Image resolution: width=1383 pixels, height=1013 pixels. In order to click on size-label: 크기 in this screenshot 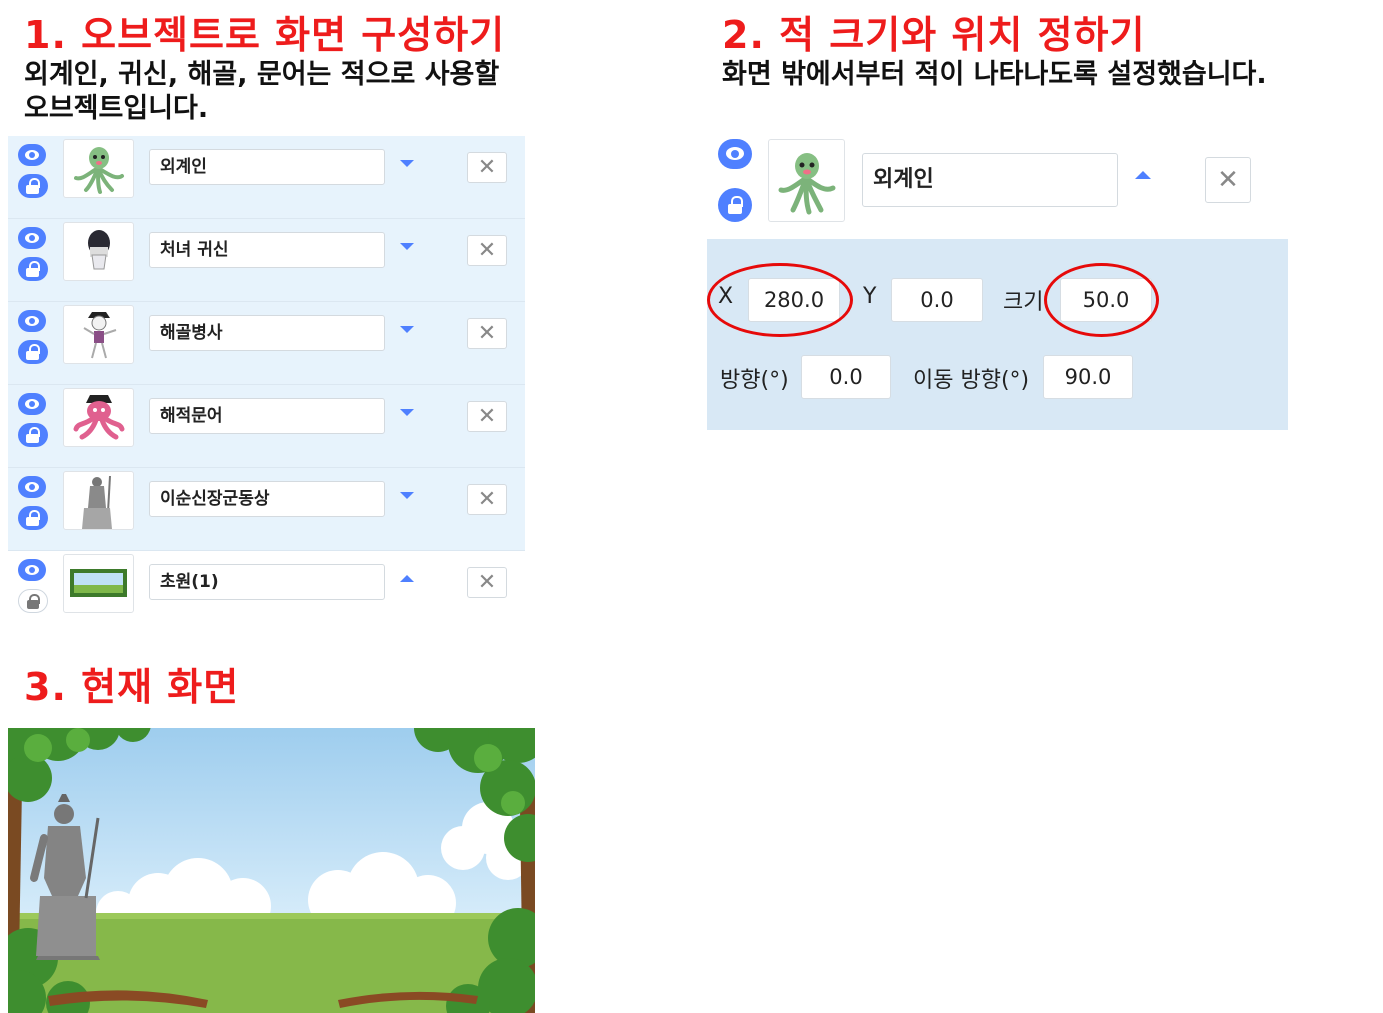, I will do `click(1023, 302)`.